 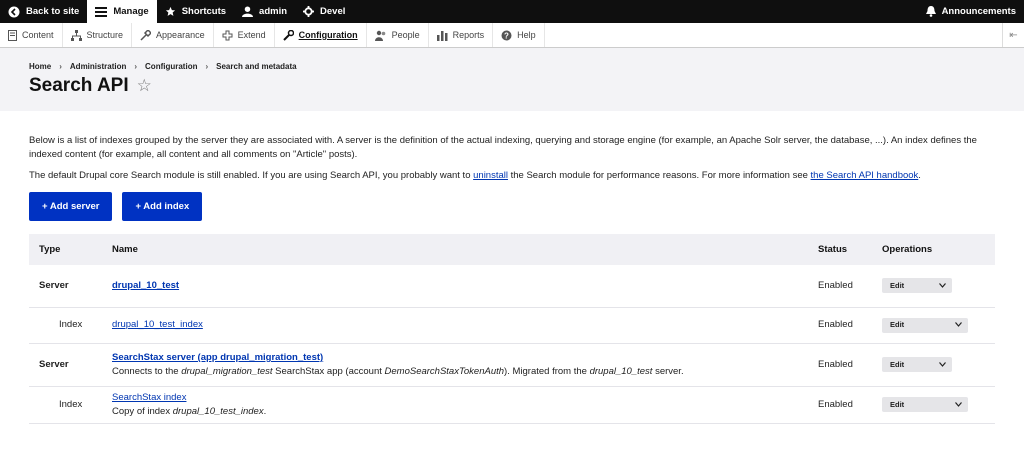 What do you see at coordinates (146, 35) in the screenshot?
I see `appearance-icon` at bounding box center [146, 35].